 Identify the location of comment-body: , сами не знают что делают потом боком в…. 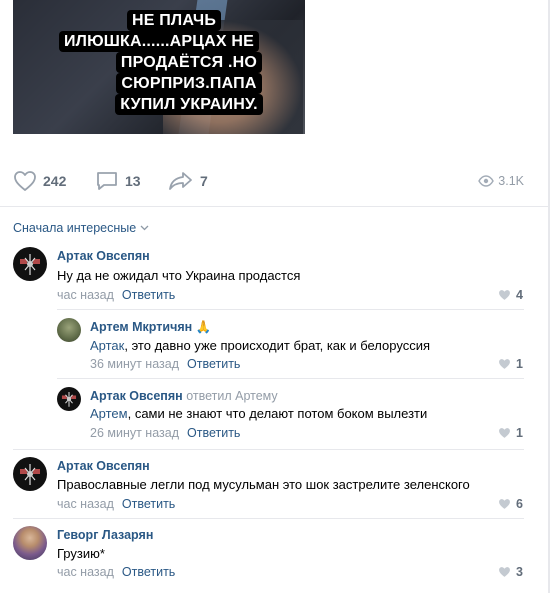
(277, 413).